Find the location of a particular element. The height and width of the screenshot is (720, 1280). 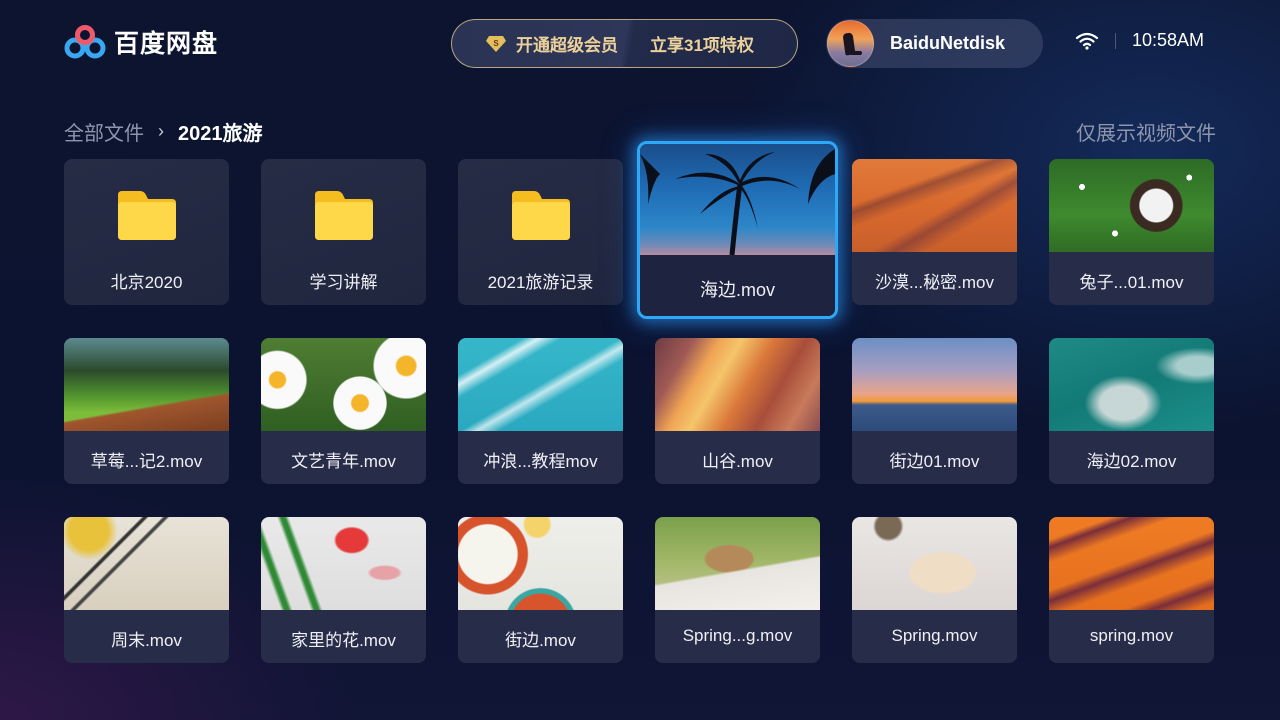

app-logo: 百度网盘 is located at coordinates (141, 42).